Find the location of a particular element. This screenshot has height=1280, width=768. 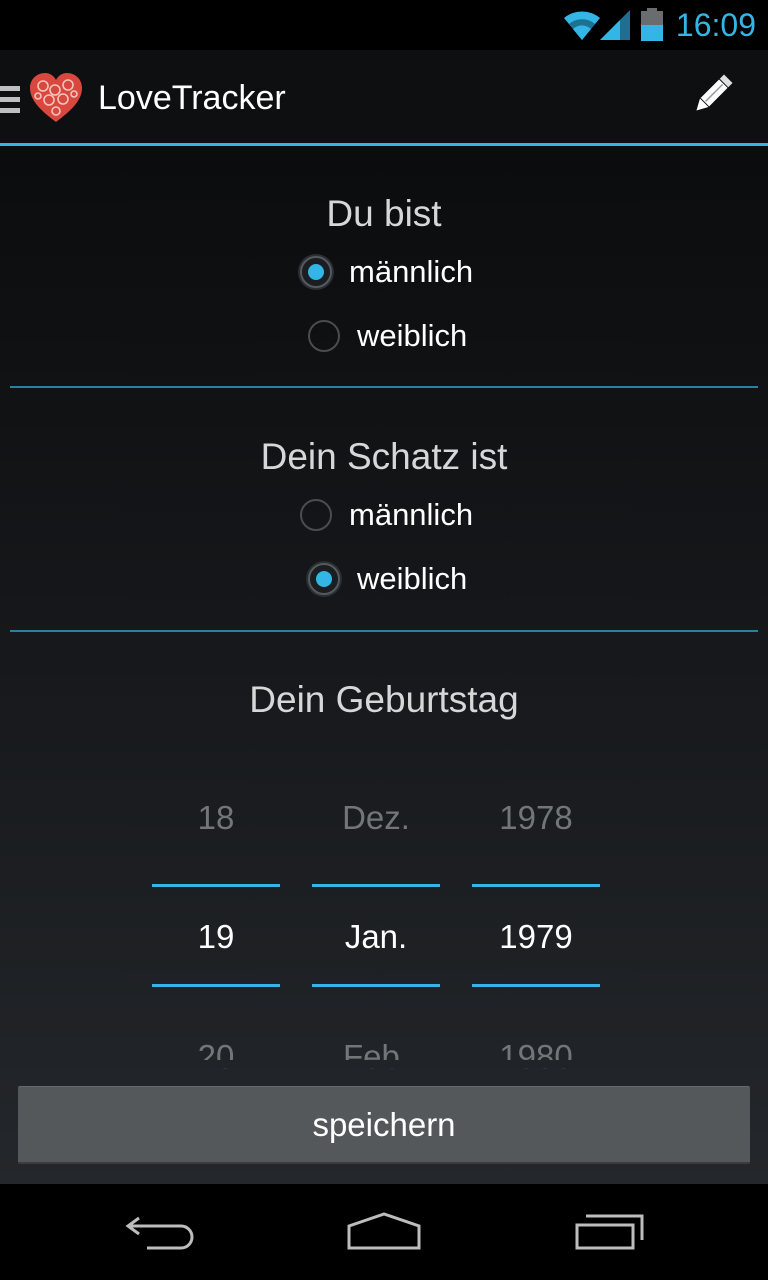

picker-fade-edge is located at coordinates (384, 1064).